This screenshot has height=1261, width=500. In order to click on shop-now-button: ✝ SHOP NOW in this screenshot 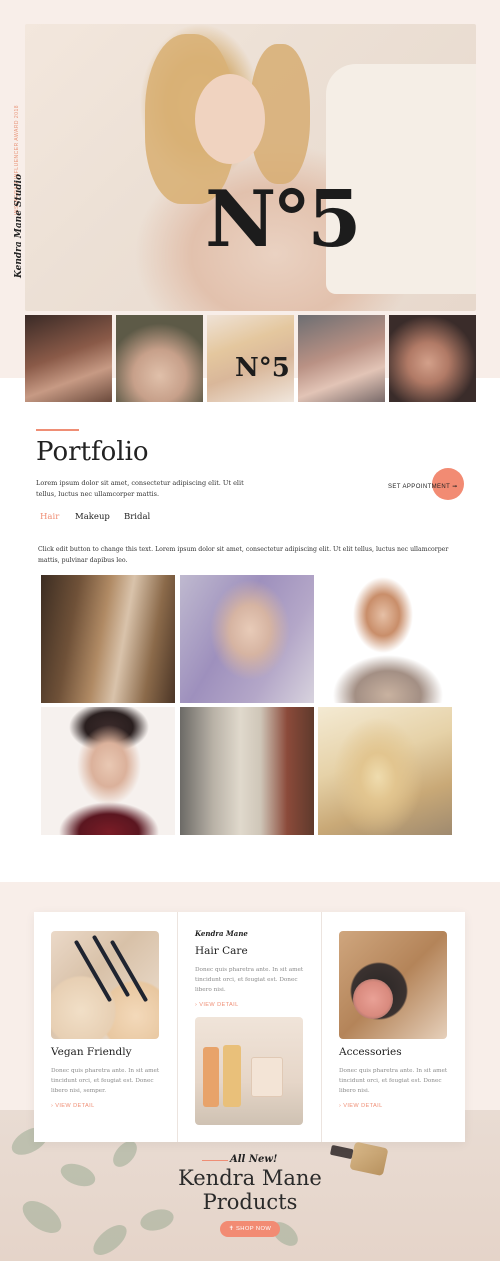, I will do `click(250, 1229)`.